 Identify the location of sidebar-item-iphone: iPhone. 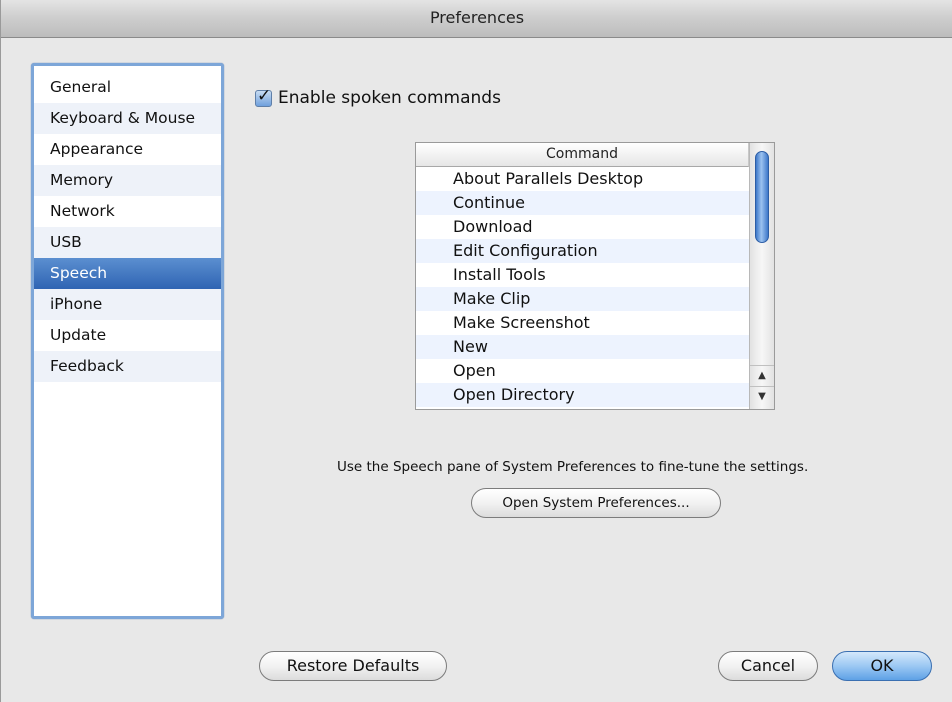
(127, 304).